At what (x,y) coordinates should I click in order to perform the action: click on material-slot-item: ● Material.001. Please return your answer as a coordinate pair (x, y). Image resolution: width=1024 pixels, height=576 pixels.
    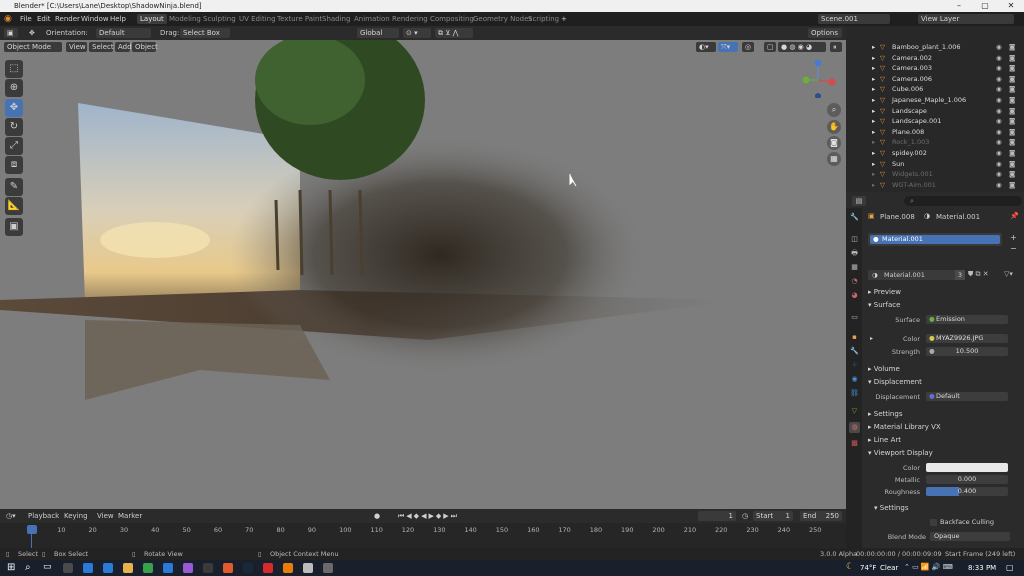
    Looking at the image, I should click on (935, 239).